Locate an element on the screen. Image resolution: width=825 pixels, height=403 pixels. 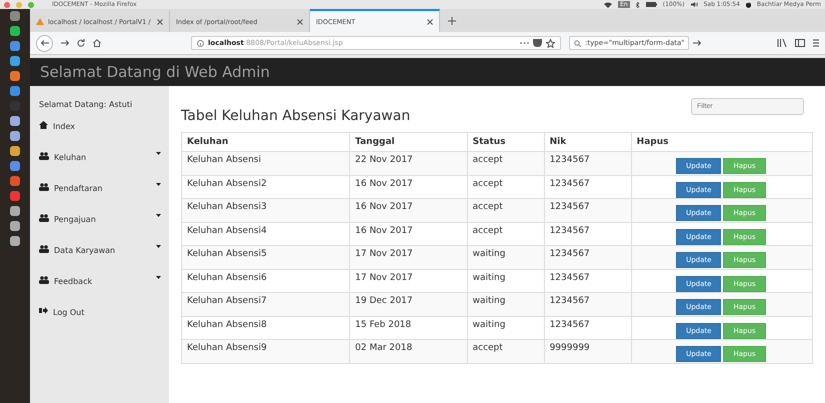
table-cell: Keluhan Absensi4 is located at coordinates (266, 234).